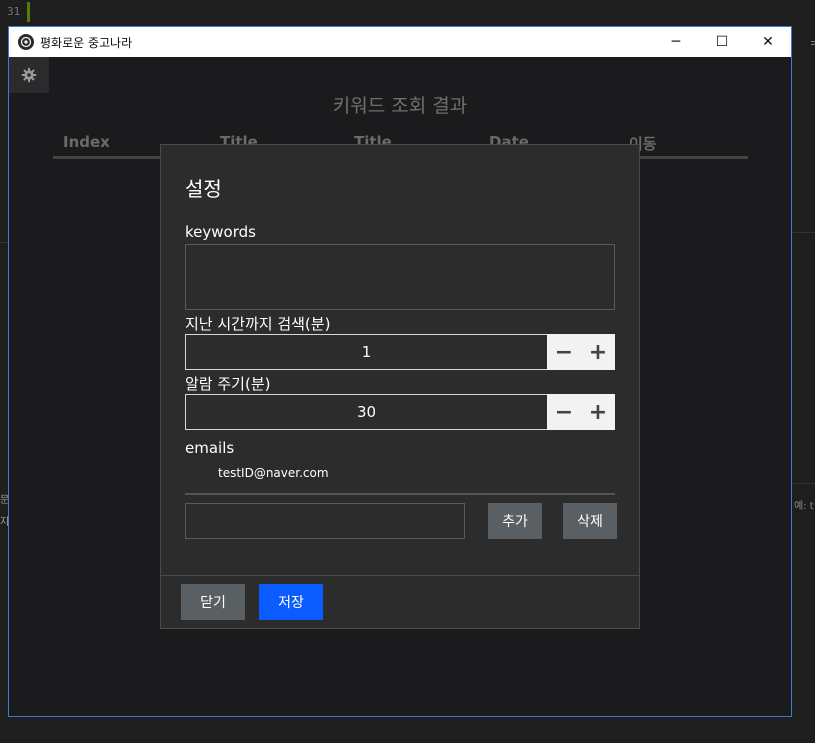 The height and width of the screenshot is (743, 815). I want to click on close-button: 닫기, so click(213, 602).